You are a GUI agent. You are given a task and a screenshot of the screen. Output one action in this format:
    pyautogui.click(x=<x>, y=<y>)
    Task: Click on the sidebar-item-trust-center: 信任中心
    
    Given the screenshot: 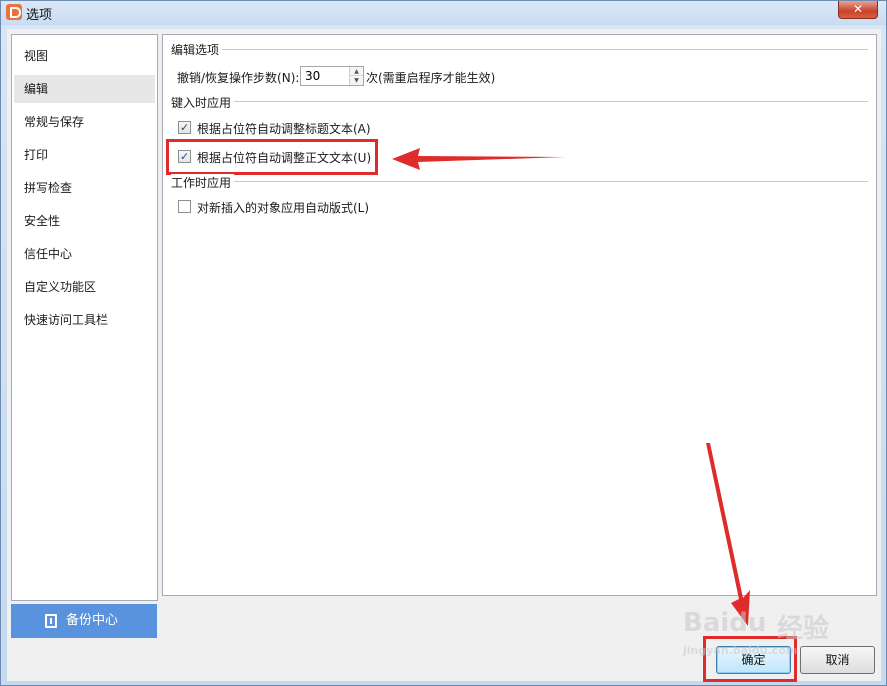 What is the action you would take?
    pyautogui.click(x=84, y=254)
    